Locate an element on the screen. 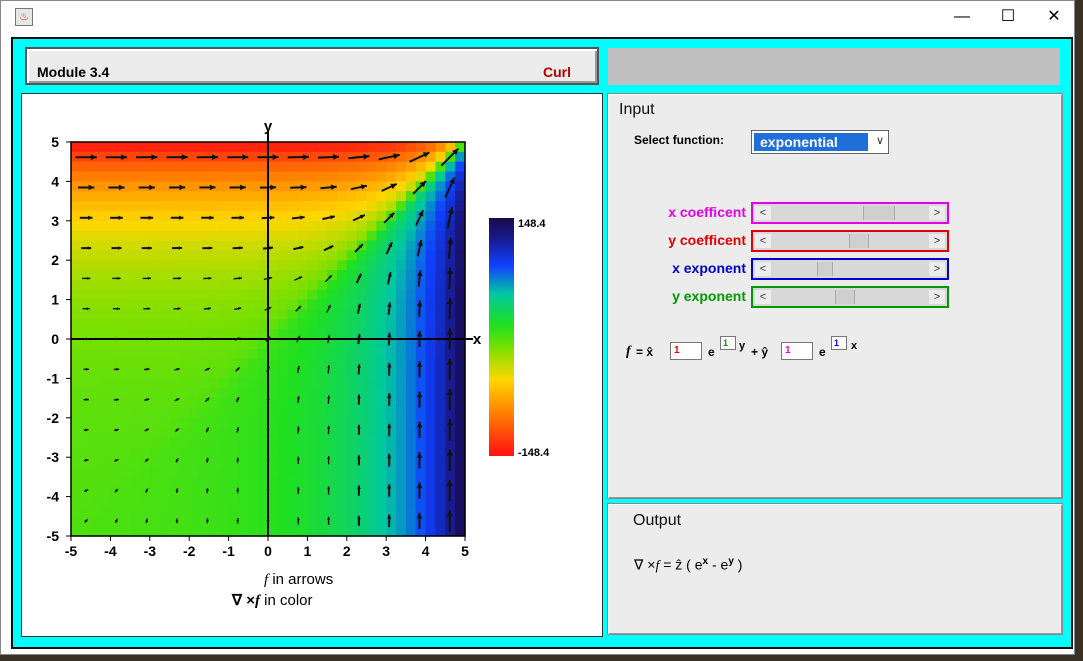 The height and width of the screenshot is (661, 1083). function-select: exponential ∨ is located at coordinates (820, 142).